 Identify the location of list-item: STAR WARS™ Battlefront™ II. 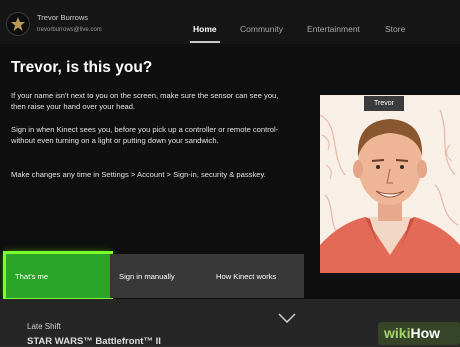
(94, 341).